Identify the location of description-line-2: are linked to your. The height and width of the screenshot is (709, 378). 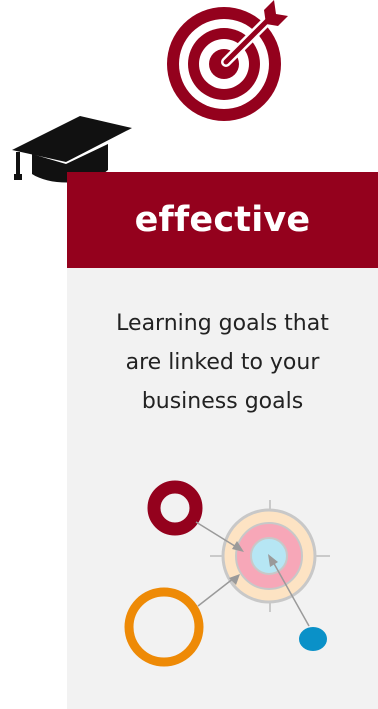
(222, 362).